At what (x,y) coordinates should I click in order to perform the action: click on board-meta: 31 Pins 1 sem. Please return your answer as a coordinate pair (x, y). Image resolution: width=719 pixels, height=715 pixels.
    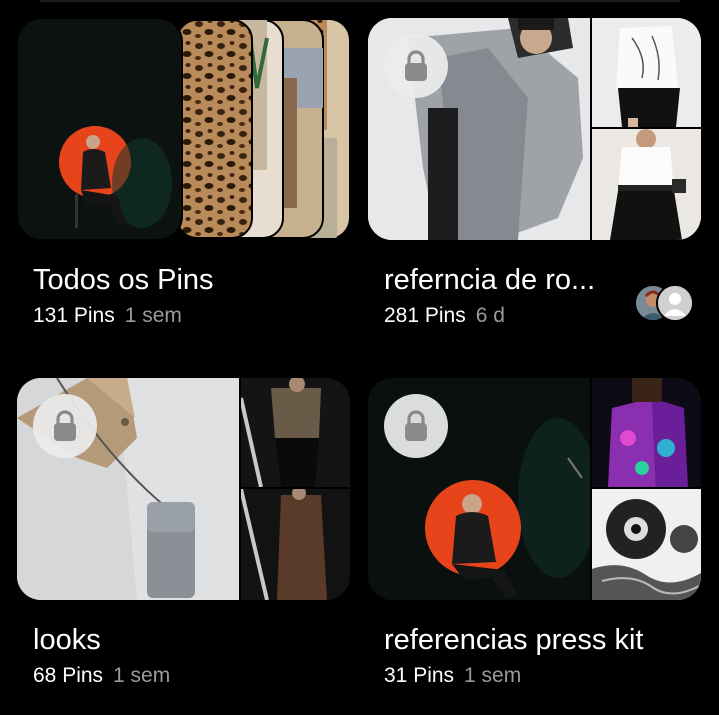
    Looking at the image, I should click on (452, 676).